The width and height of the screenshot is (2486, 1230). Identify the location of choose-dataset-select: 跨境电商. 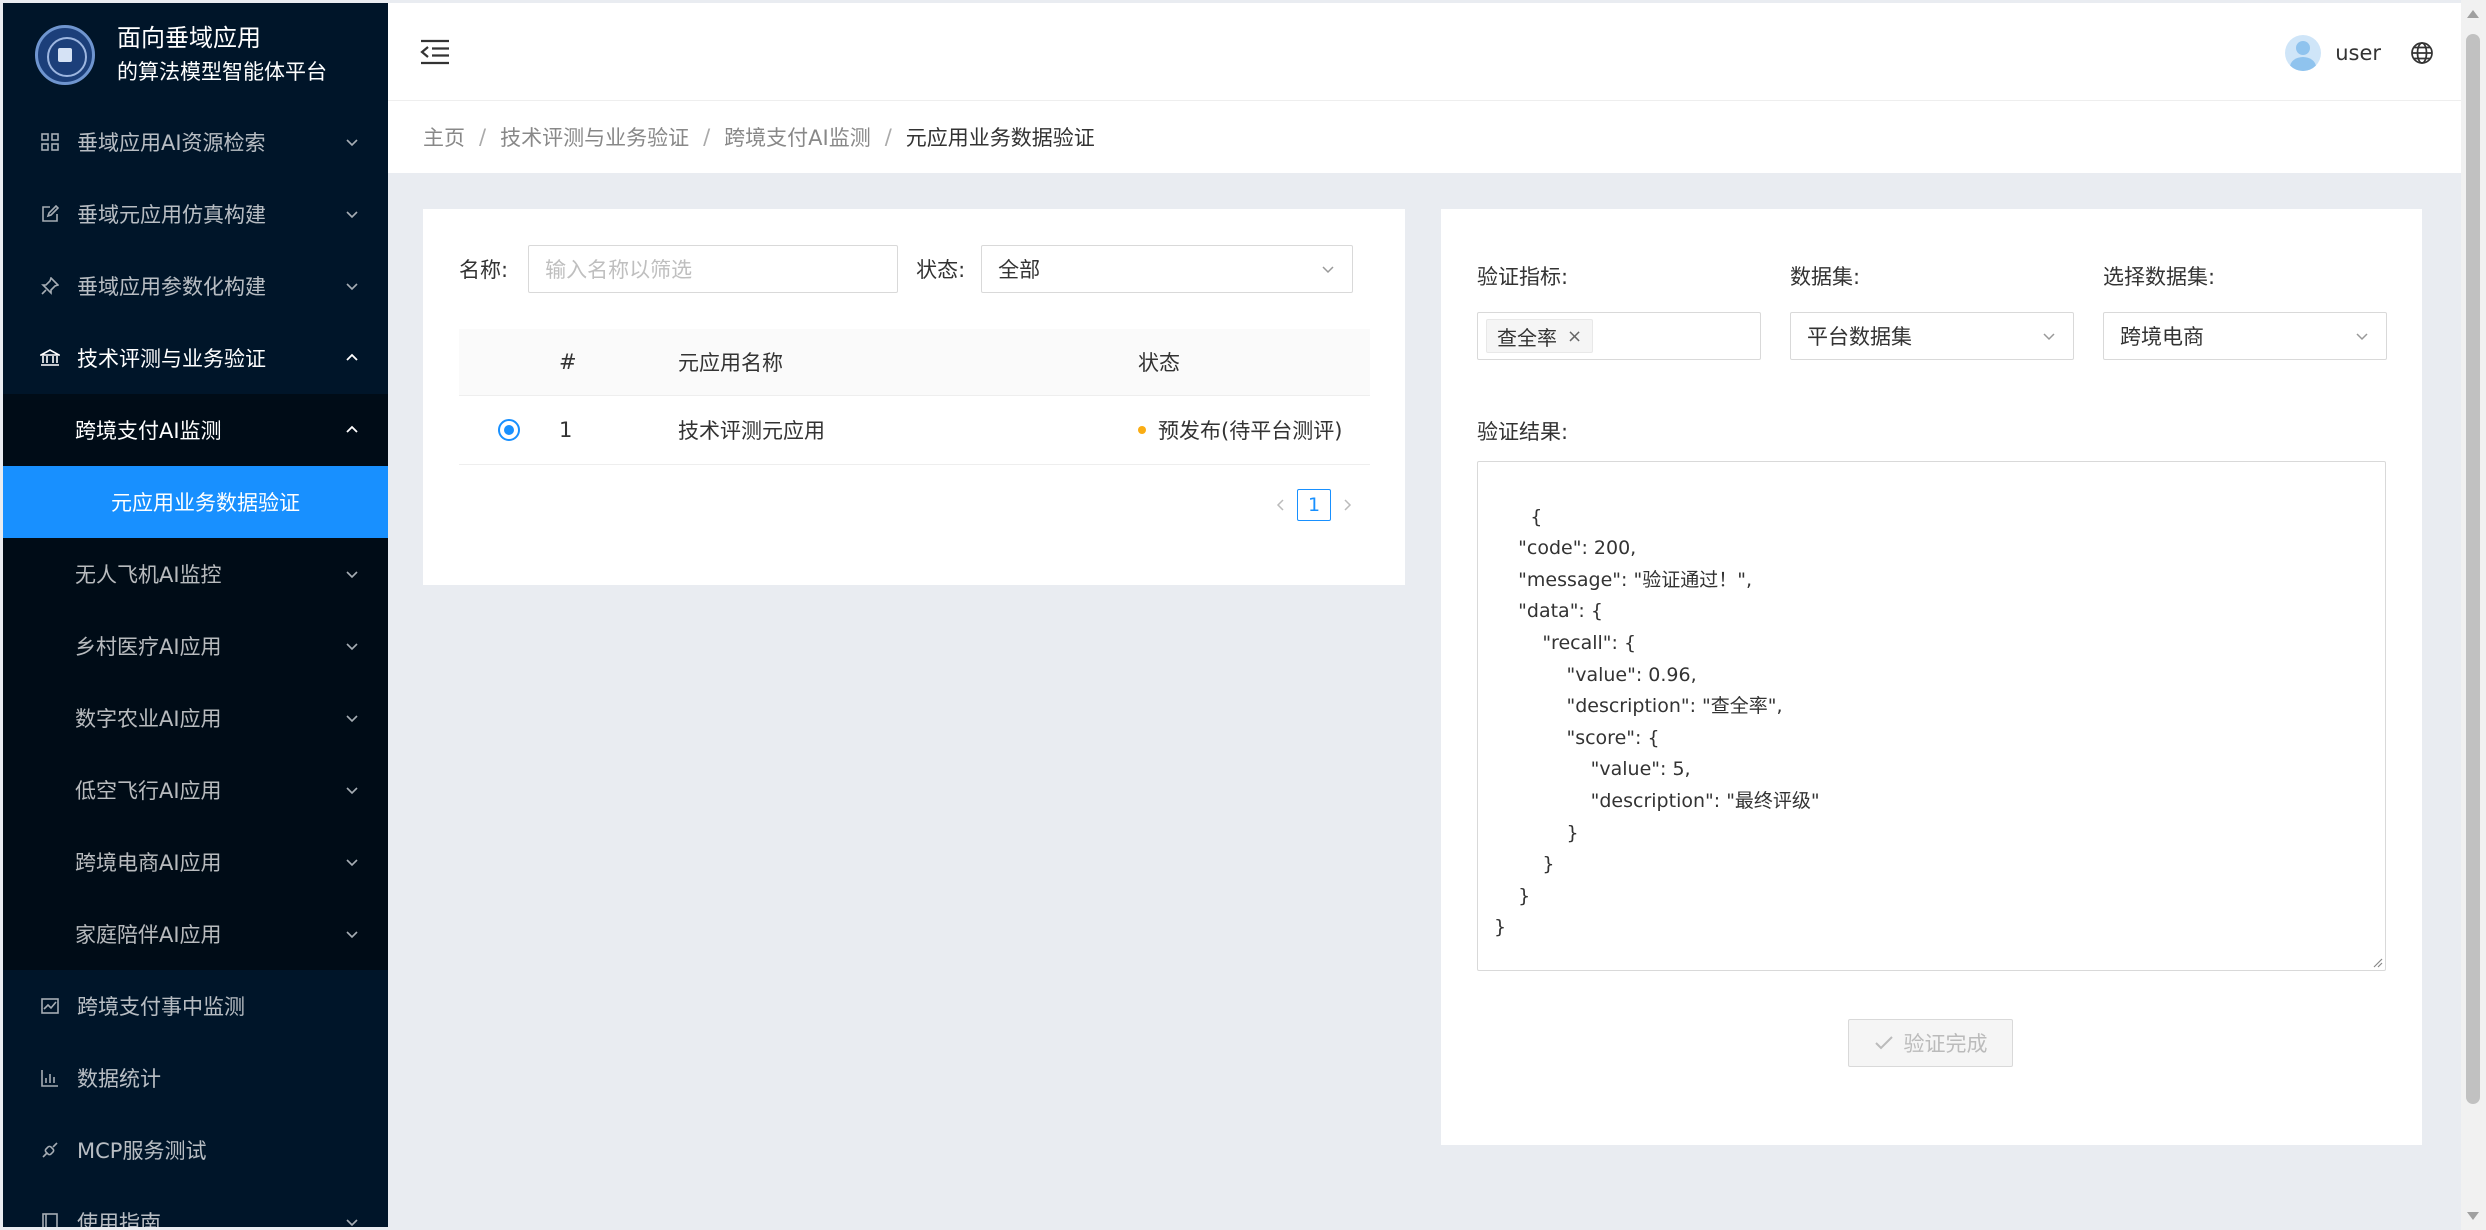
(2245, 336).